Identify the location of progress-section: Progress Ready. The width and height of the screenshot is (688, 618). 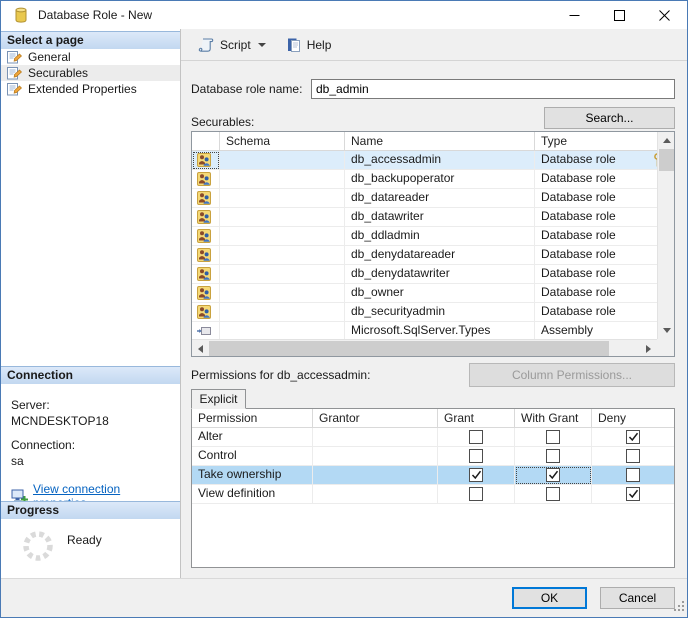
(90, 533).